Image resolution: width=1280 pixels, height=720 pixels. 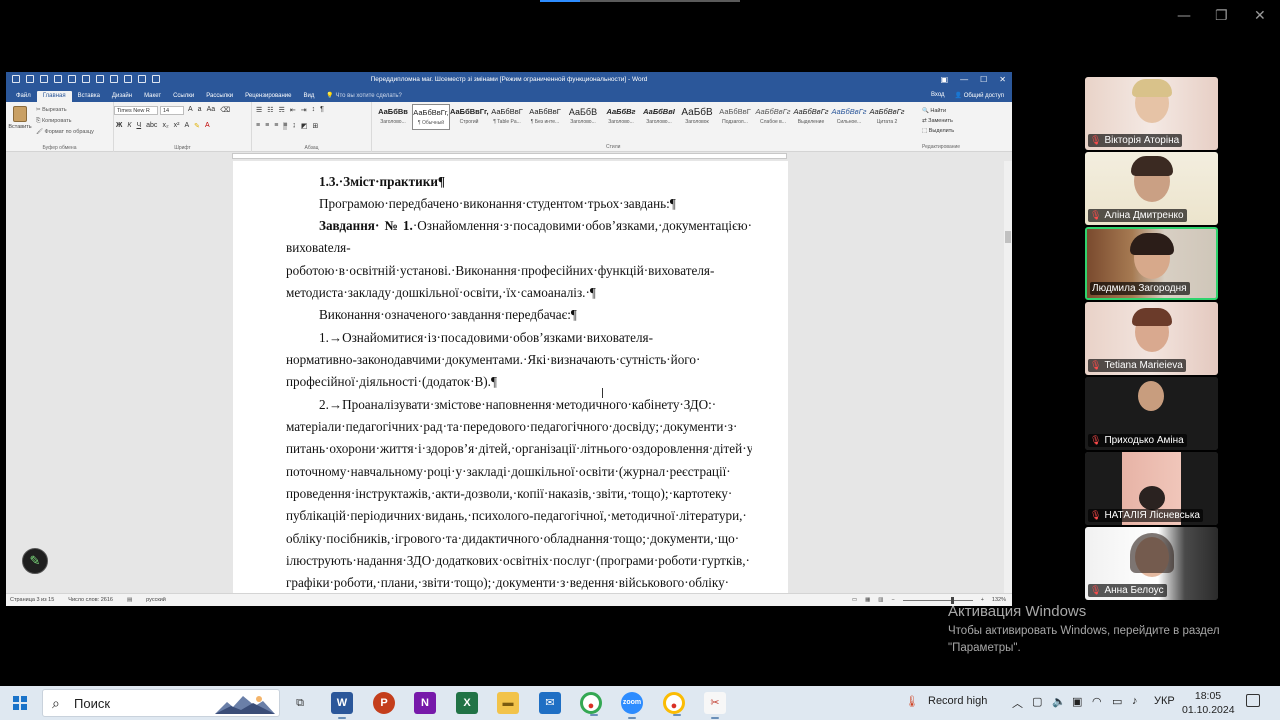 I want to click on align-center-icon: ≡, so click(x=267, y=126).